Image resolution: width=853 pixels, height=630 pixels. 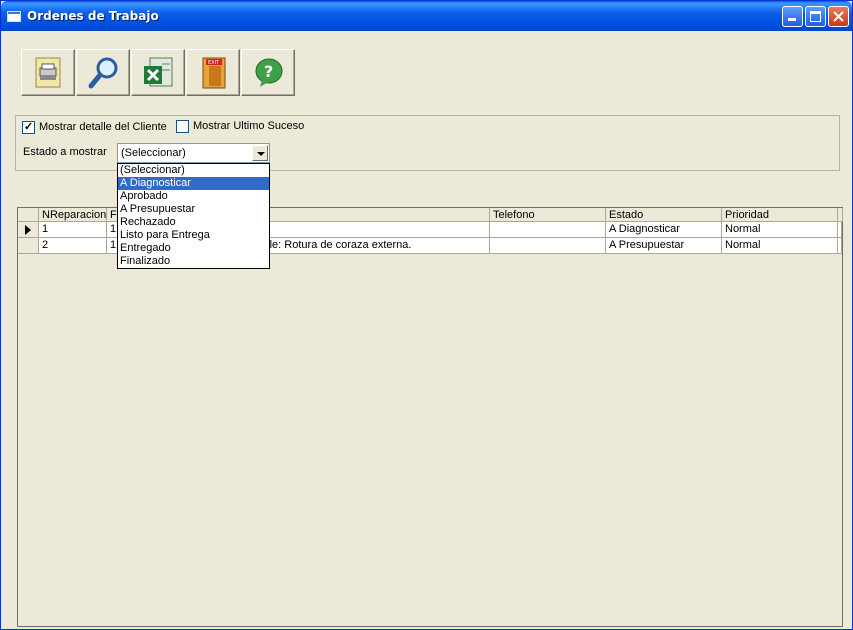 What do you see at coordinates (73, 215) in the screenshot?
I see `column-header-nreparacion: NReparacion` at bounding box center [73, 215].